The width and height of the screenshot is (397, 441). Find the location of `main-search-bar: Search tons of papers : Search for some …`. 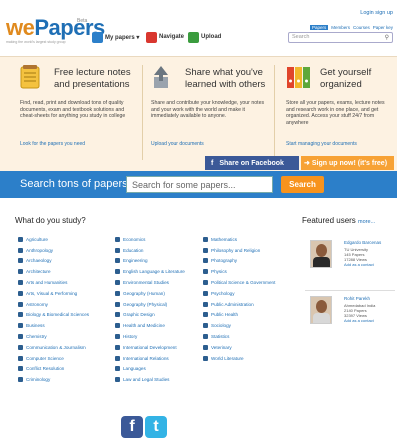

main-search-bar: Search tons of papers : Search for some … is located at coordinates (198, 184).